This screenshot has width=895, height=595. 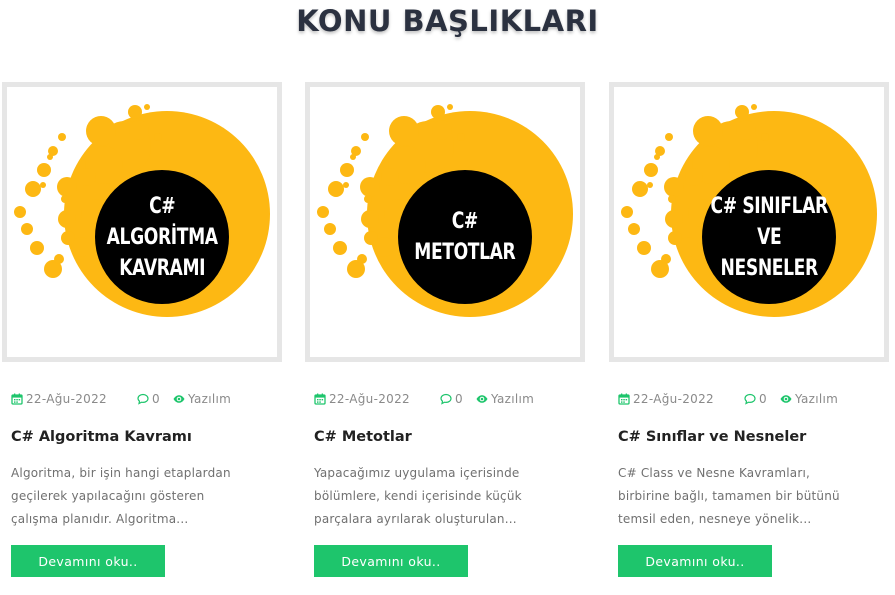 What do you see at coordinates (755, 437) in the screenshot?
I see `post-title: C# Sınıflar ve Nesneler` at bounding box center [755, 437].